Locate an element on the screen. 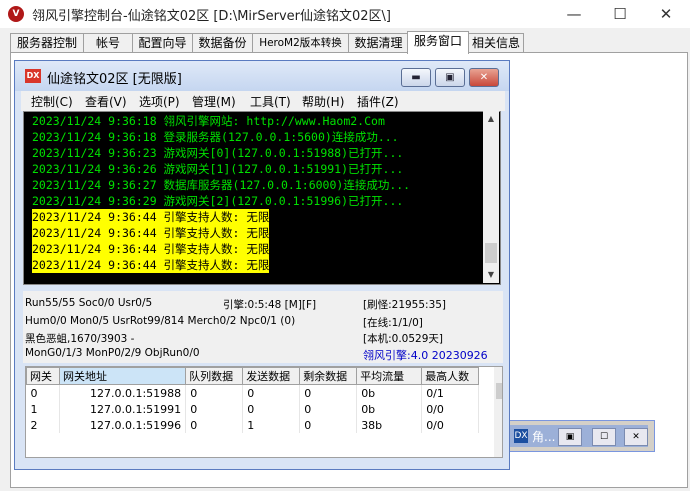  menu-control: 控制(C) is located at coordinates (52, 101).